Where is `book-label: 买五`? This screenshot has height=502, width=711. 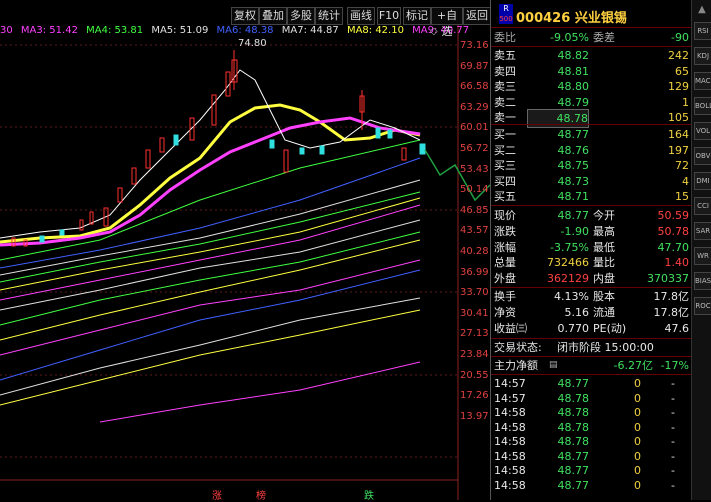 book-label: 买五 is located at coordinates (505, 196).